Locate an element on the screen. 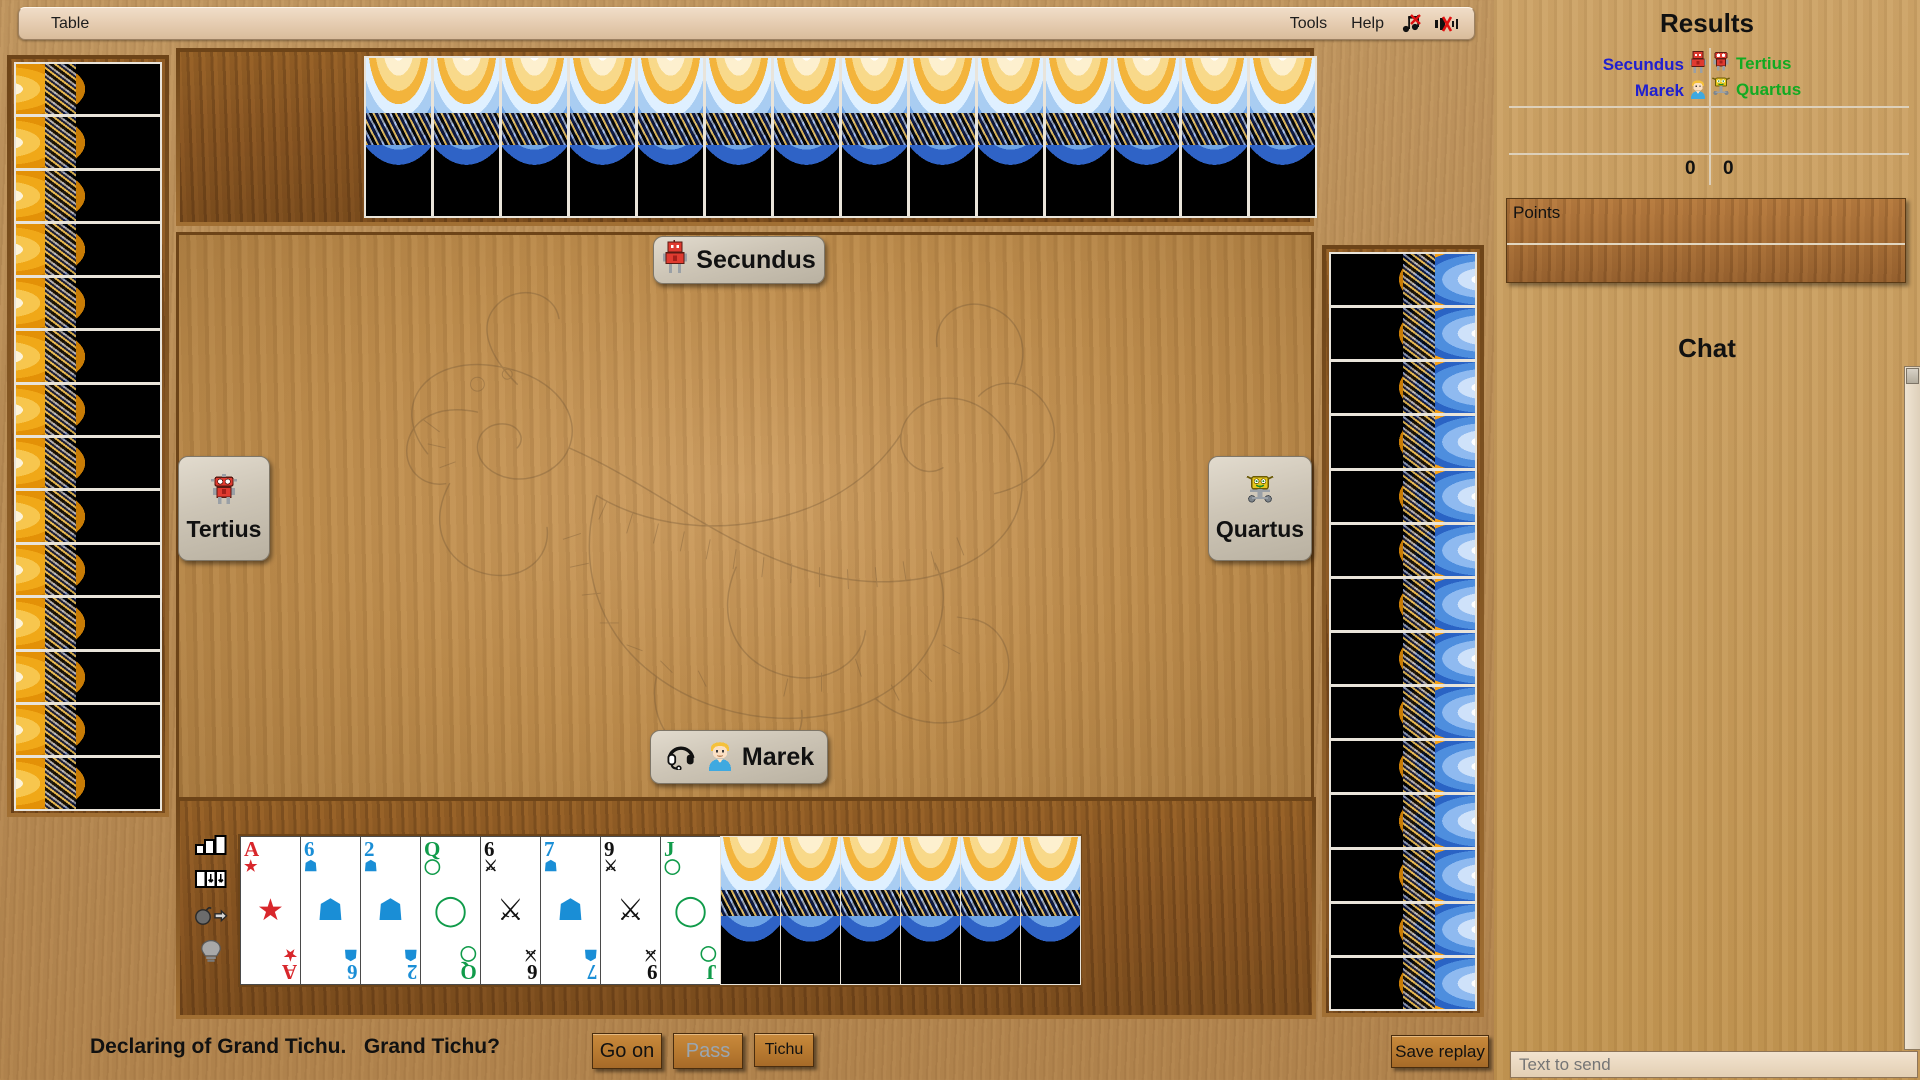  tertius-cards is located at coordinates (88, 436).